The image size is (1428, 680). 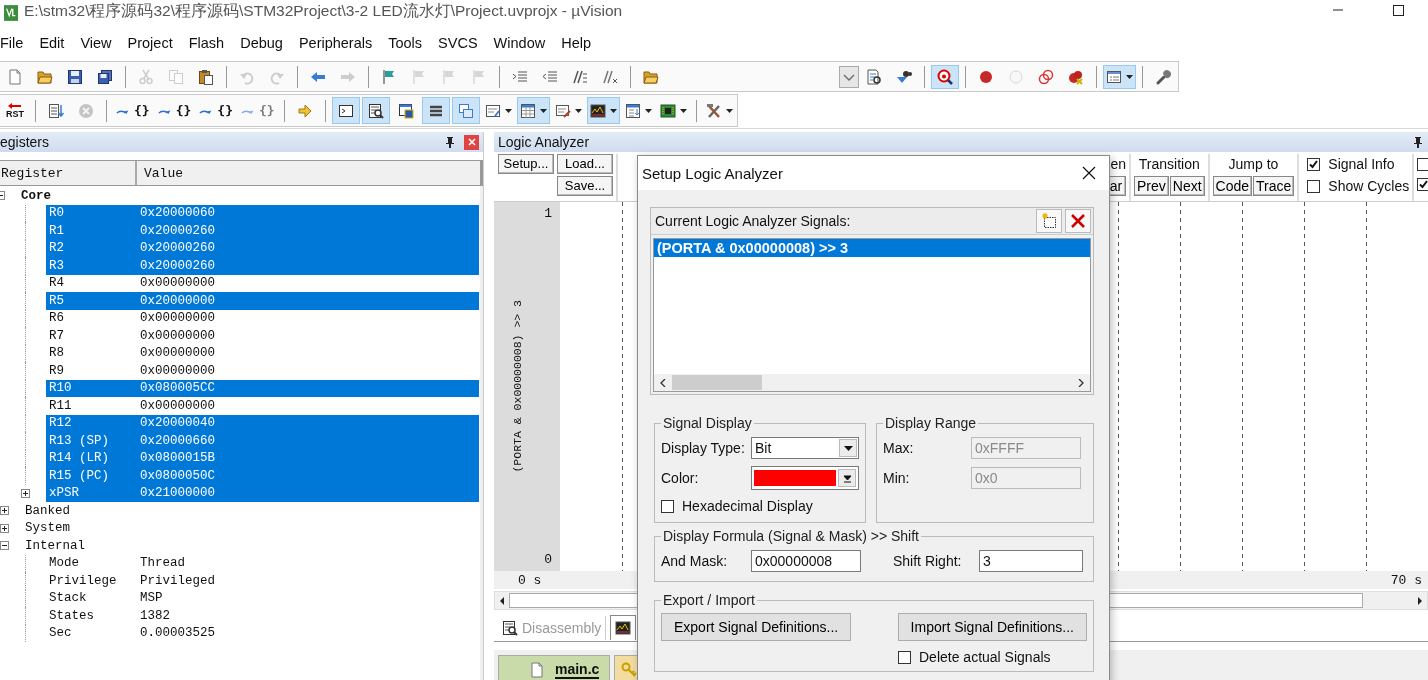 What do you see at coordinates (150, 43) in the screenshot?
I see `menu-item: Project` at bounding box center [150, 43].